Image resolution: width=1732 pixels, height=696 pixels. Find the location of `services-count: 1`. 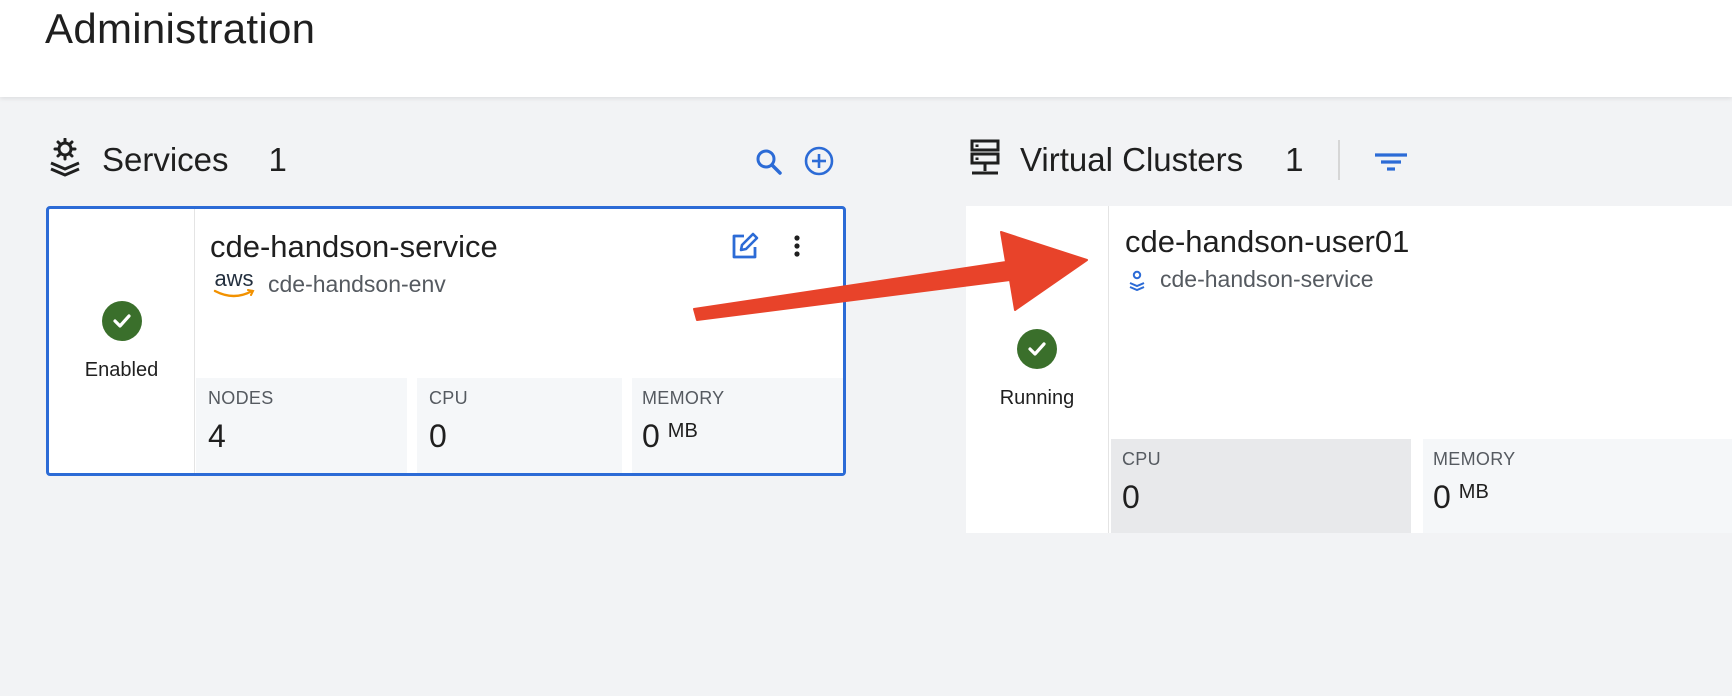

services-count: 1 is located at coordinates (277, 159).